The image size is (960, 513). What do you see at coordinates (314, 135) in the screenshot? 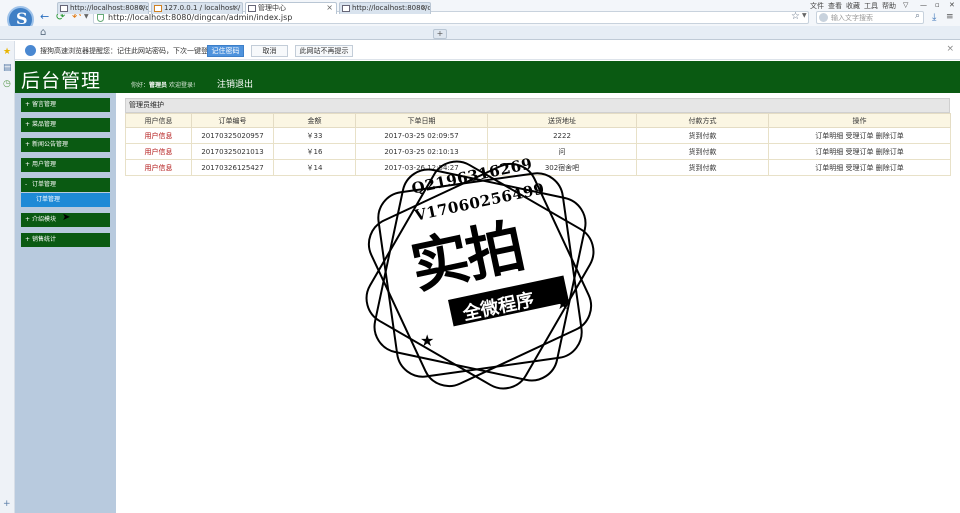
I see `amount: ￥33` at bounding box center [314, 135].